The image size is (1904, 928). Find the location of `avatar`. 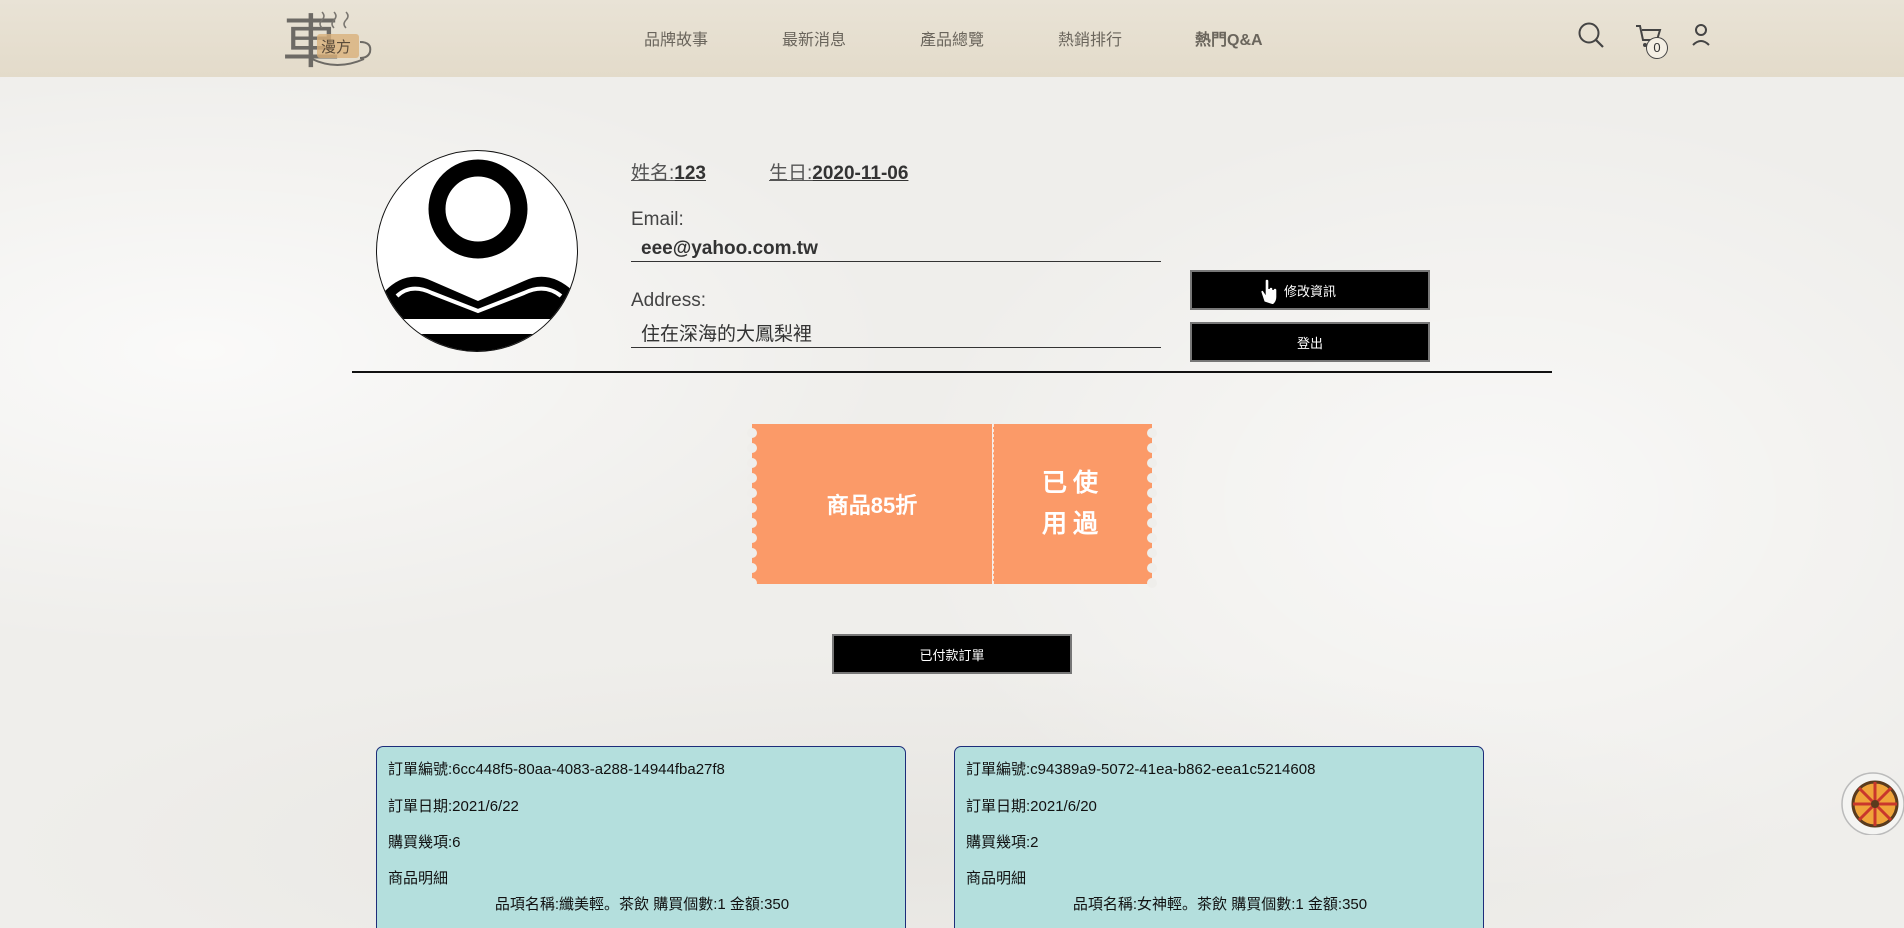

avatar is located at coordinates (477, 251).